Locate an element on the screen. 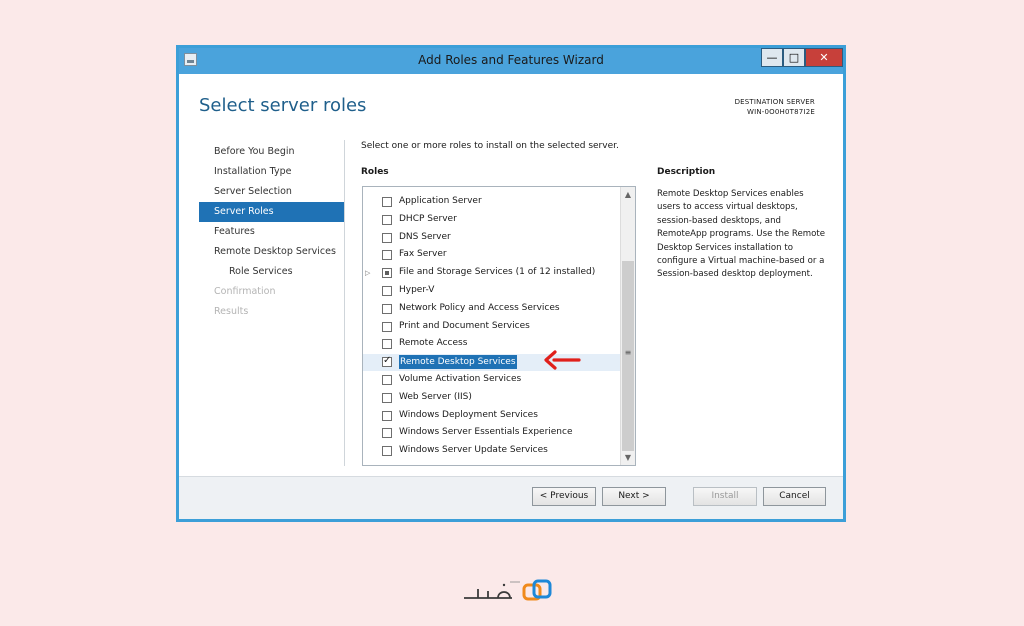 The width and height of the screenshot is (1024, 626). roles-scrollbar: ▲ ≡ ▼ is located at coordinates (627, 326).